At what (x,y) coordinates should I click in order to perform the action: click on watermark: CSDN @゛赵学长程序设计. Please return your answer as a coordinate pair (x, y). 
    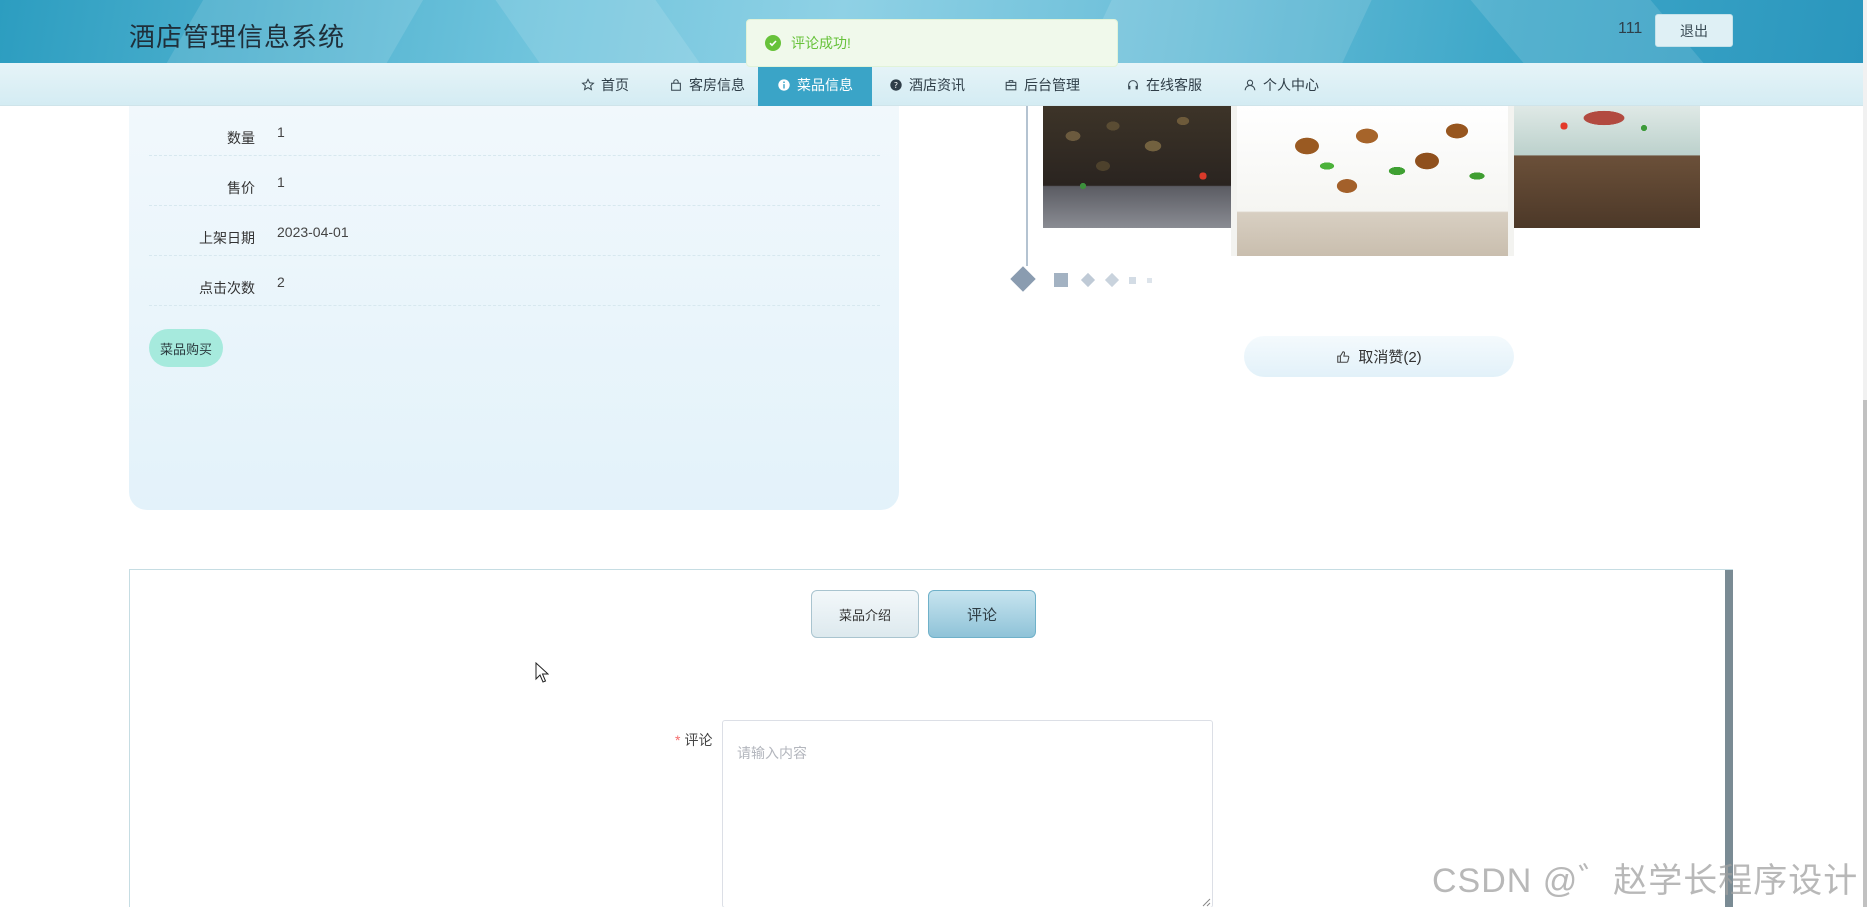
    Looking at the image, I should click on (1645, 881).